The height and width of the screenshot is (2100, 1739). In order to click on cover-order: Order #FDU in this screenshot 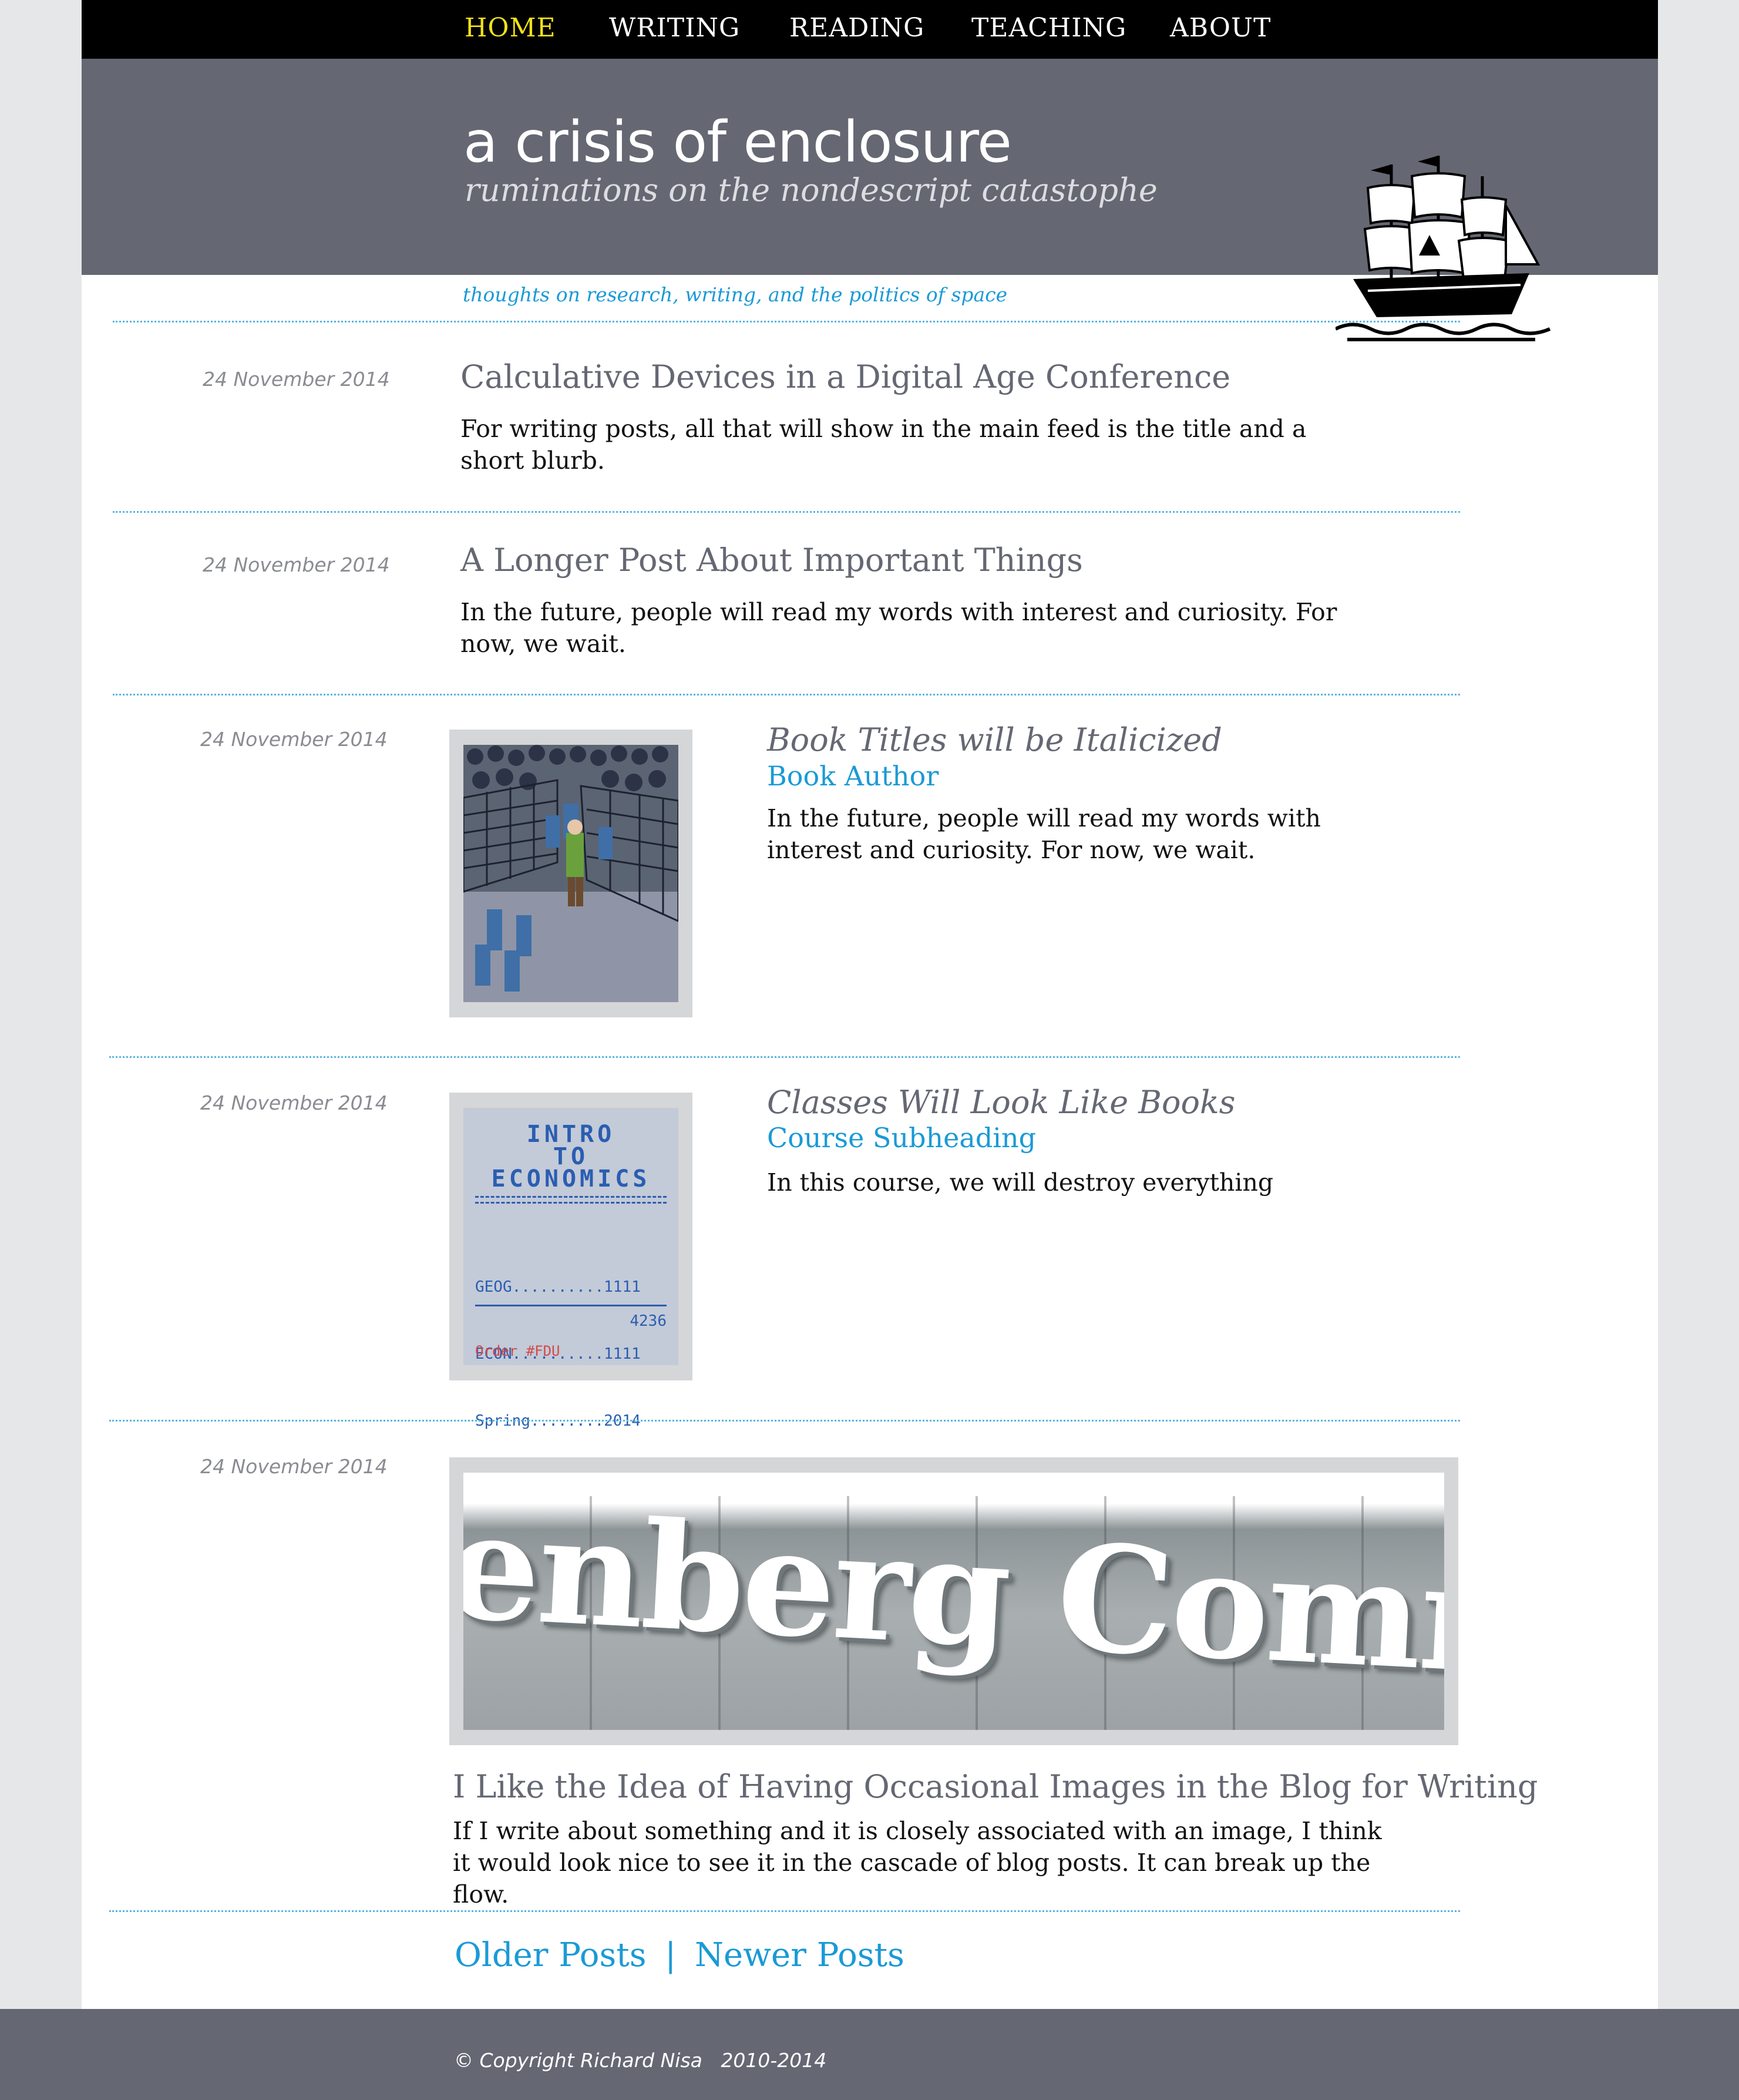, I will do `click(517, 1351)`.